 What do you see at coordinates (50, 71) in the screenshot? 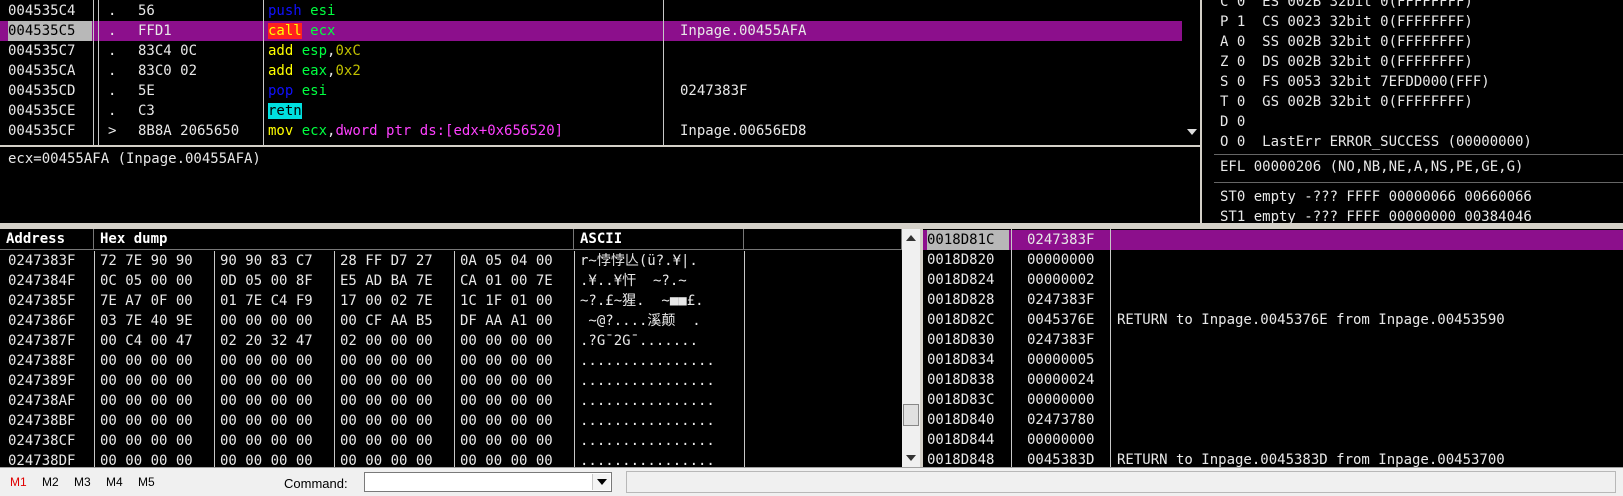
I see `instruction-address: 004535CA` at bounding box center [50, 71].